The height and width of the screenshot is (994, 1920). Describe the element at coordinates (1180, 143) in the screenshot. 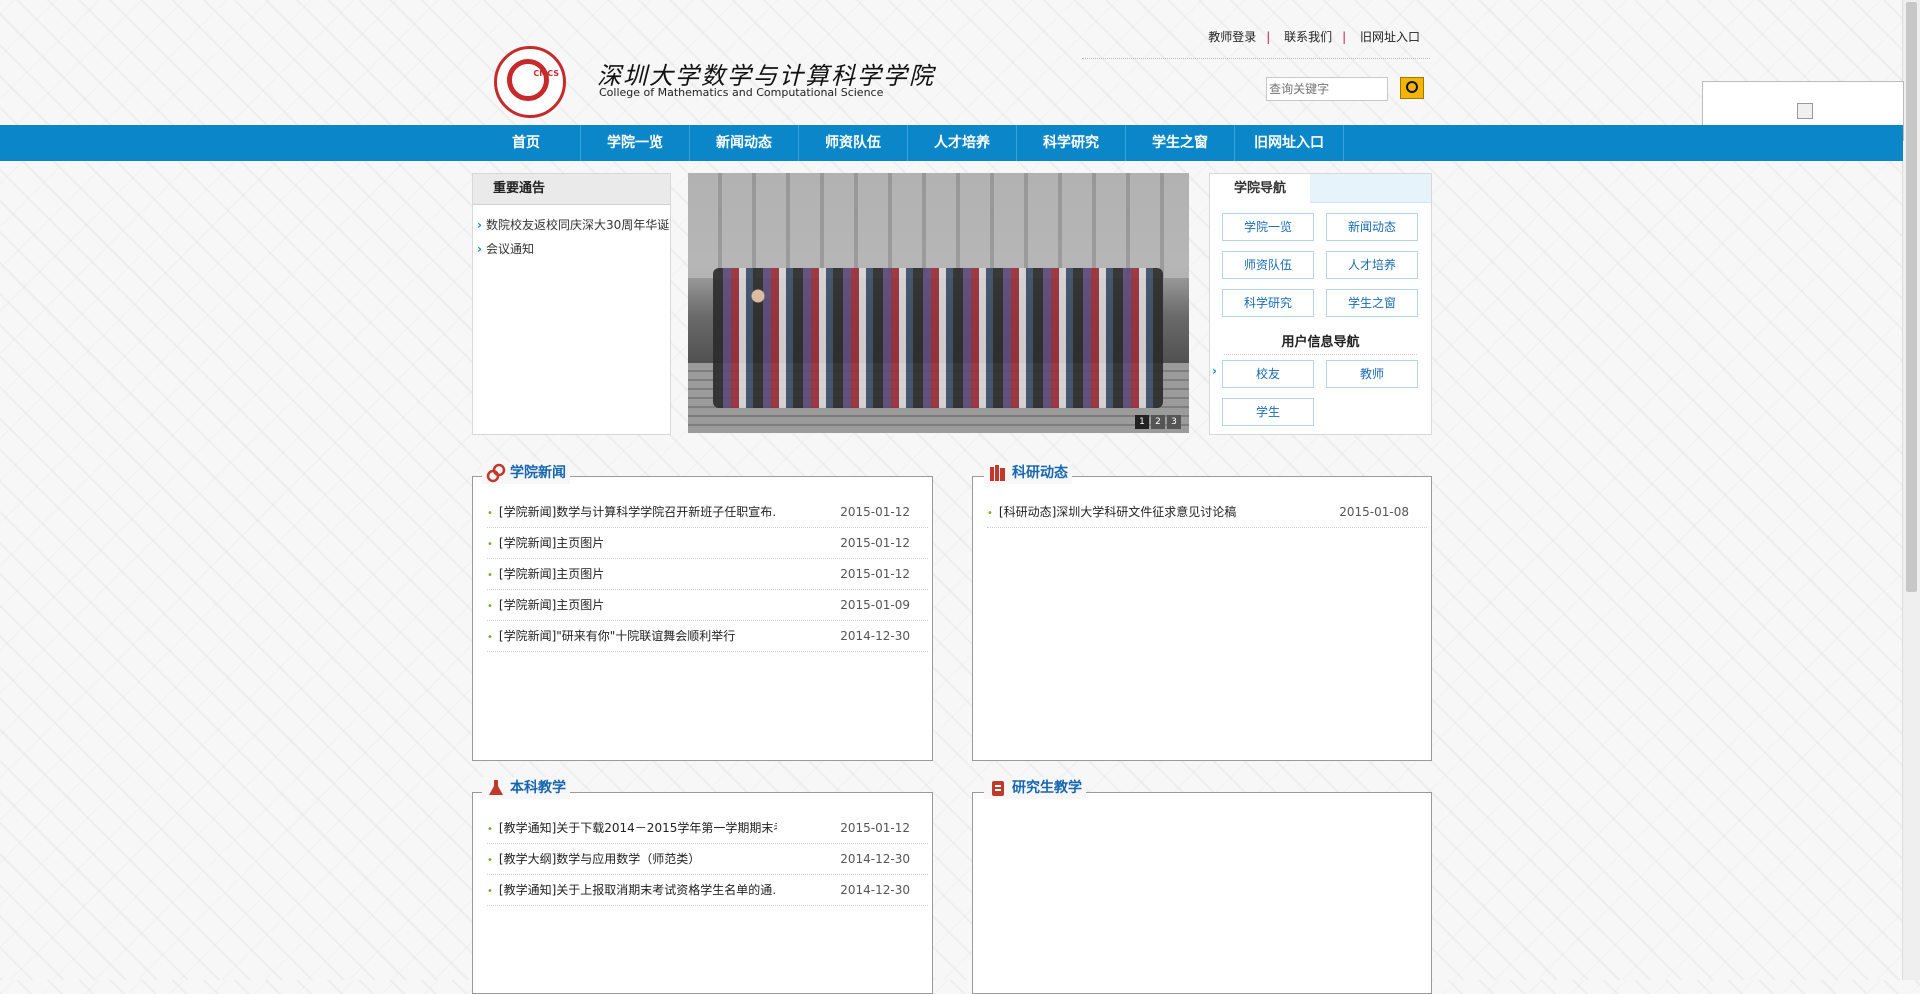

I see `nav-students: 学生之窗` at that location.